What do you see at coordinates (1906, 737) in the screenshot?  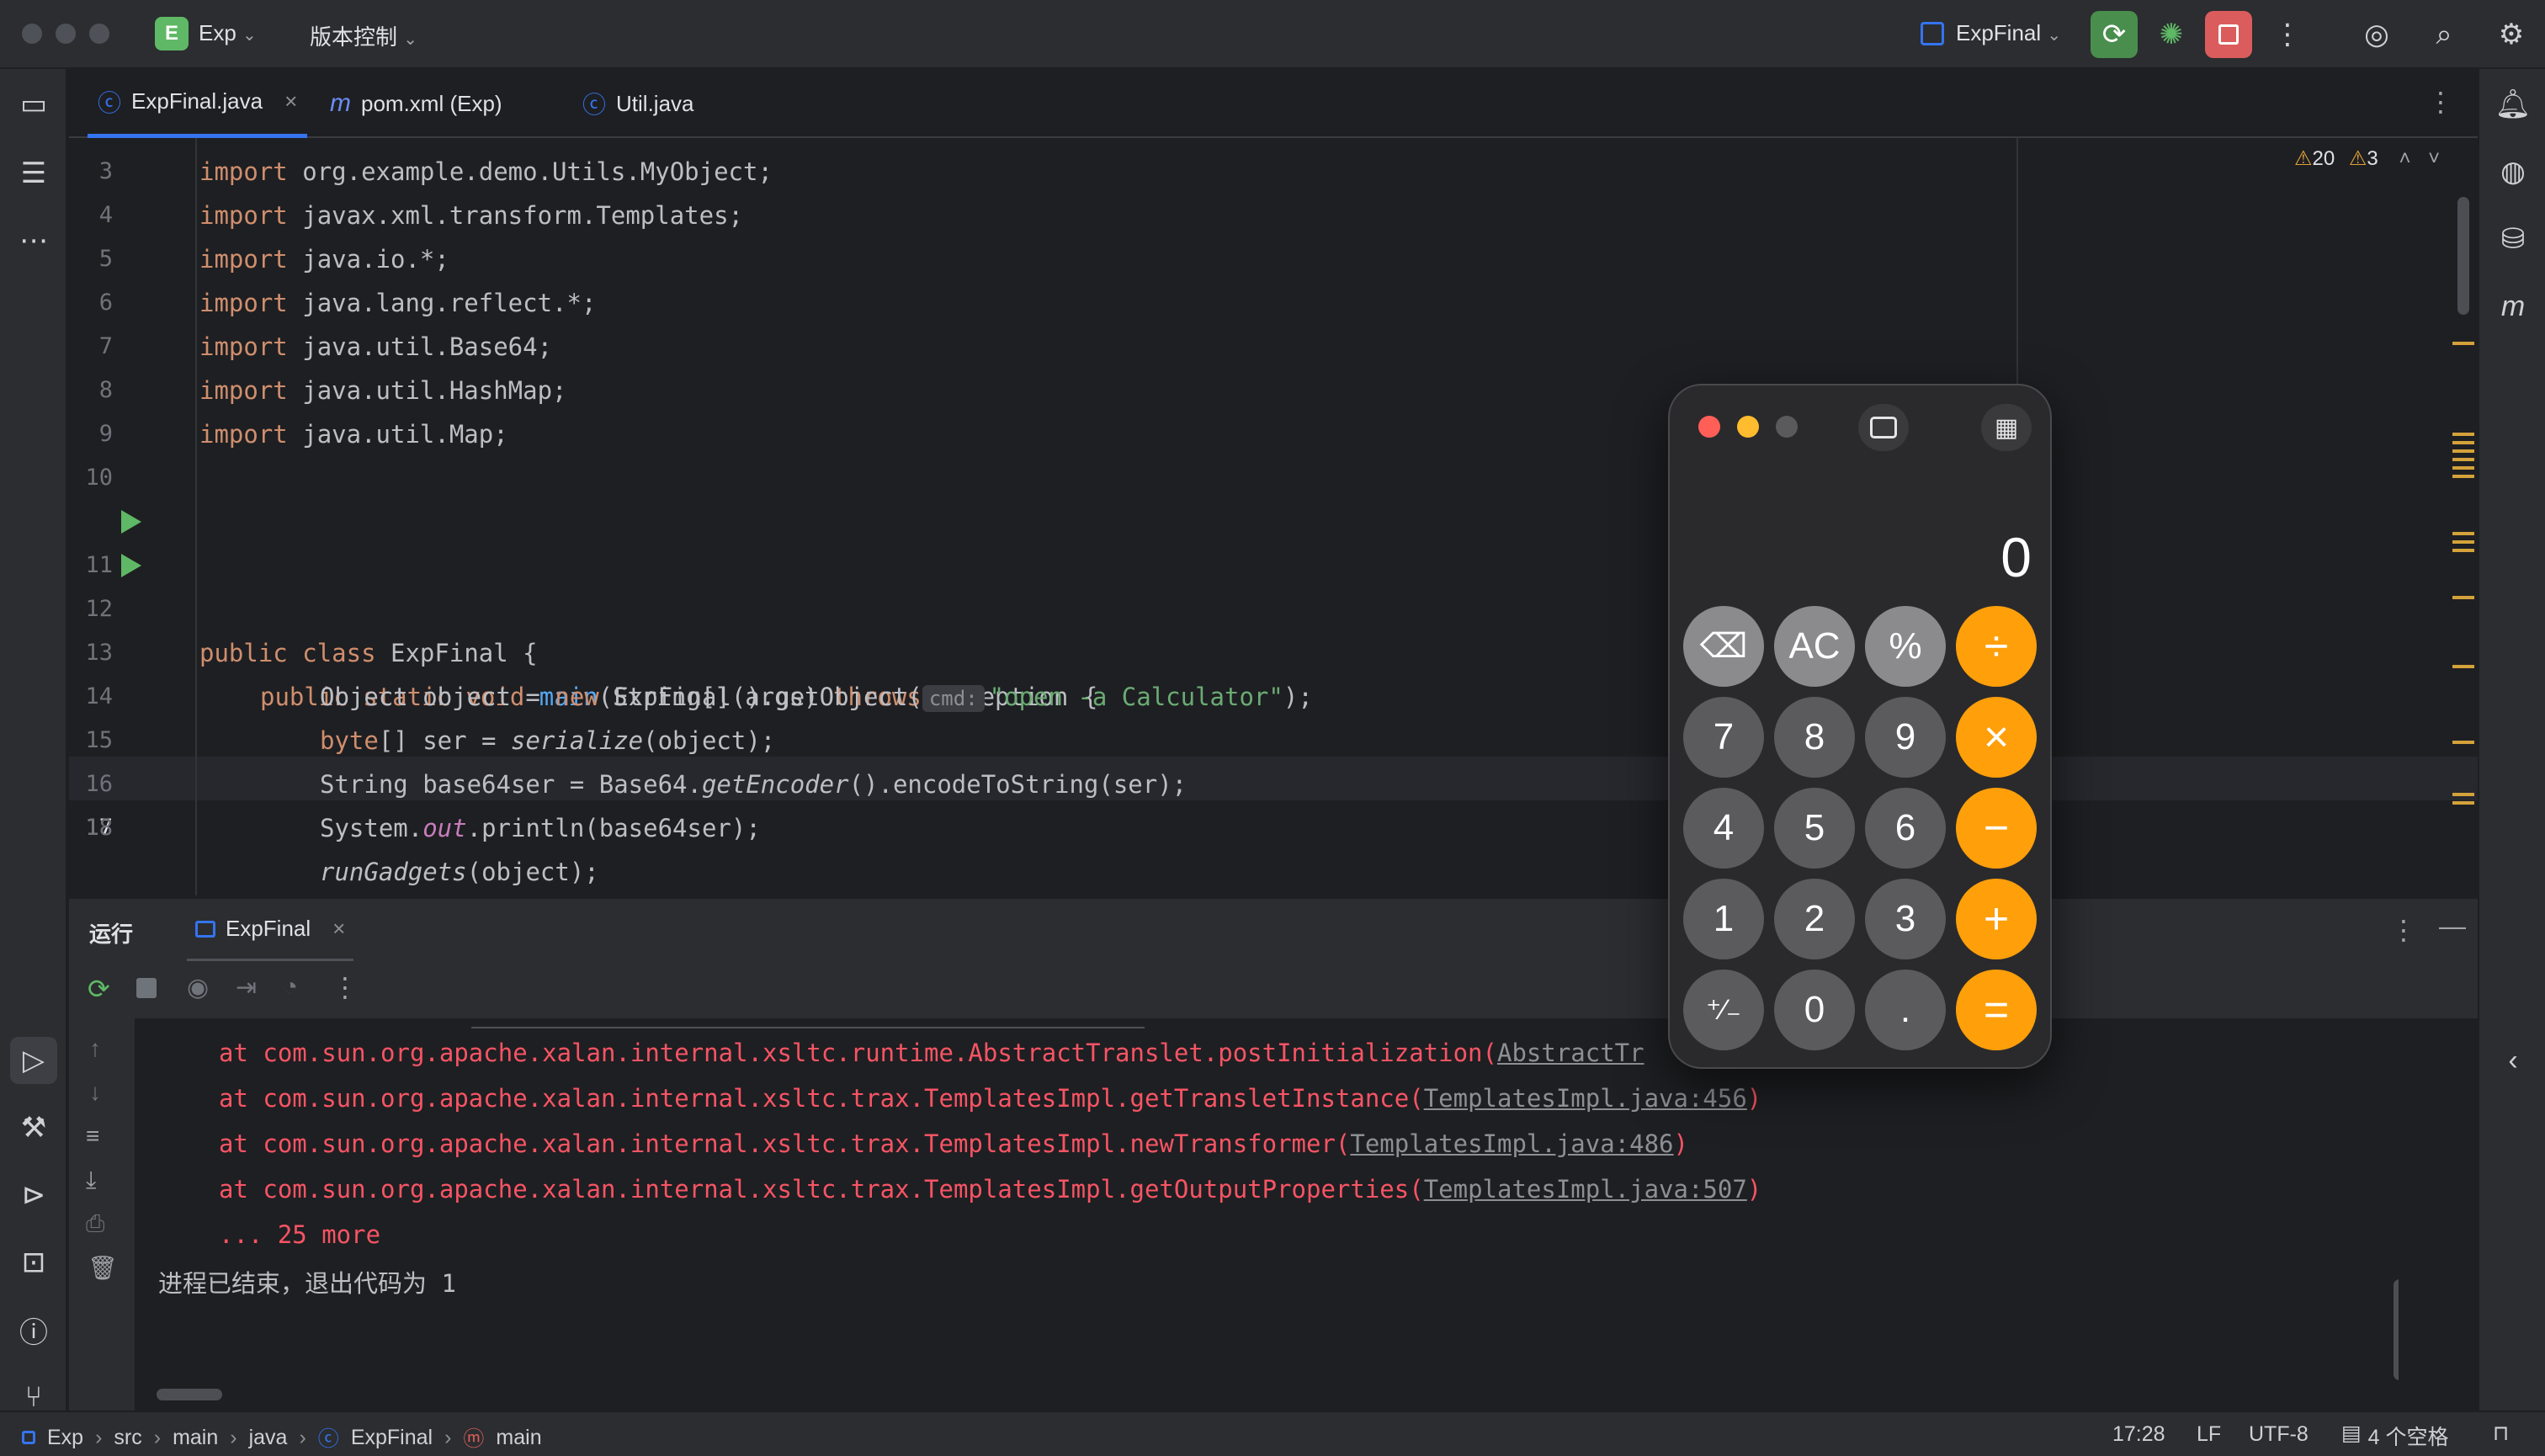 I see `digit-9-button: 9` at bounding box center [1906, 737].